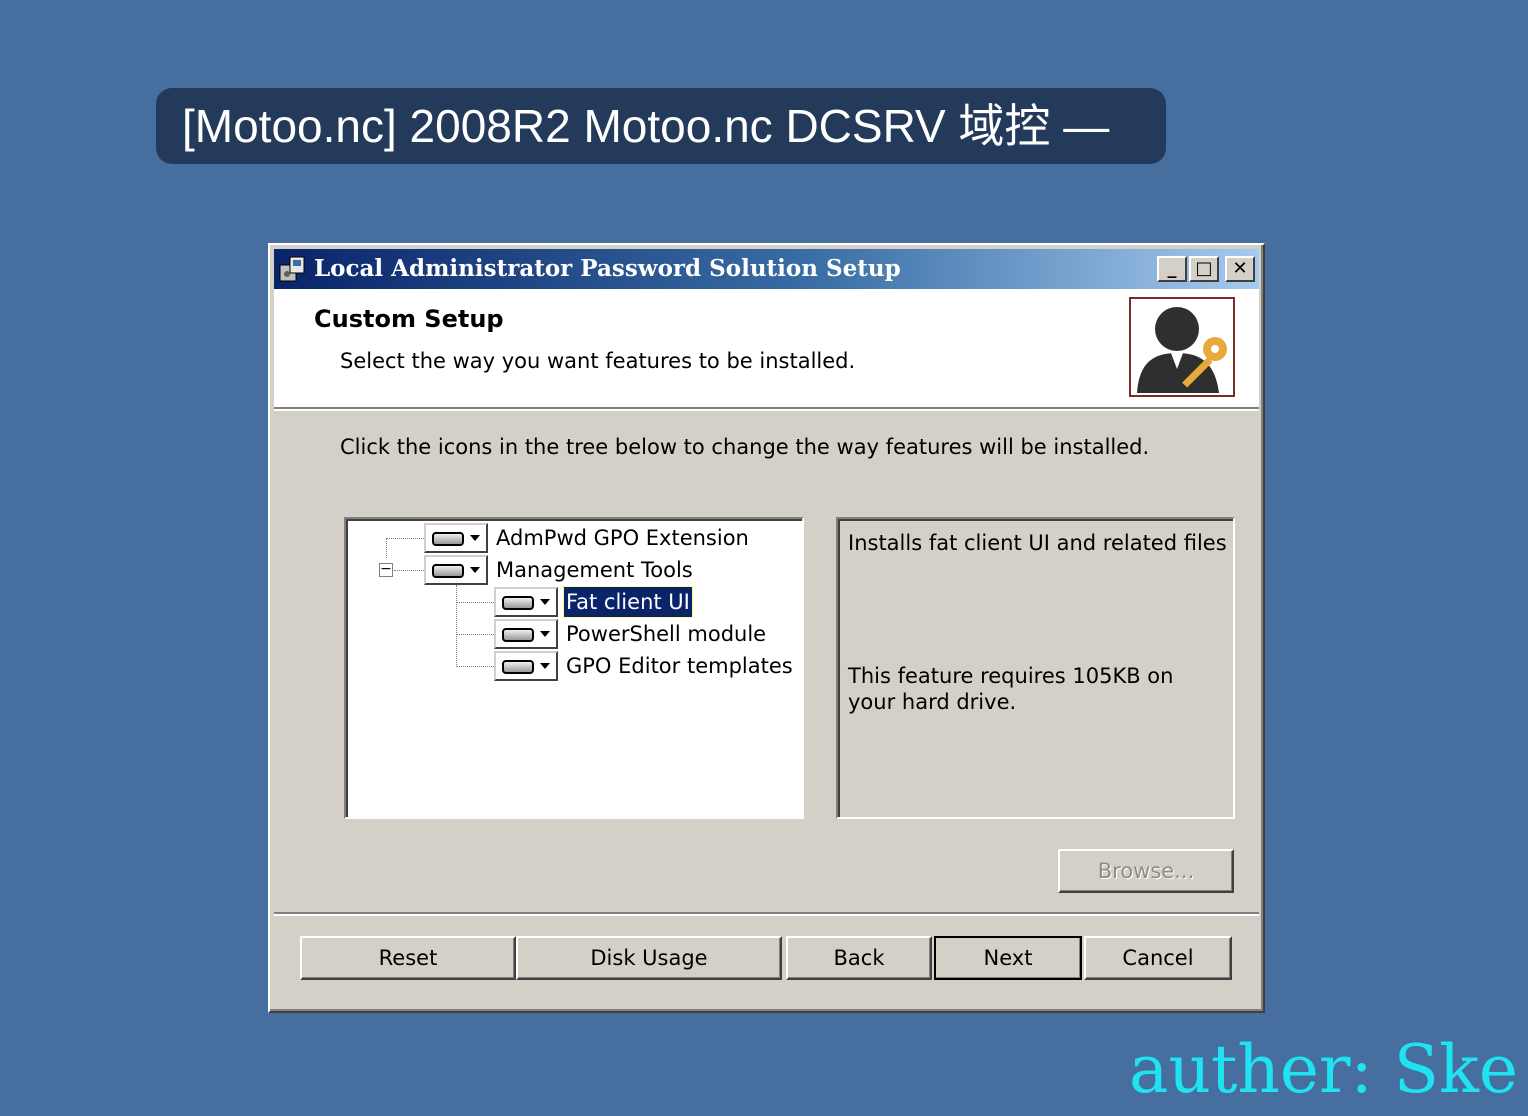 The width and height of the screenshot is (1528, 1116). I want to click on feature-description: Installs fat client UI and related files, so click(1037, 543).